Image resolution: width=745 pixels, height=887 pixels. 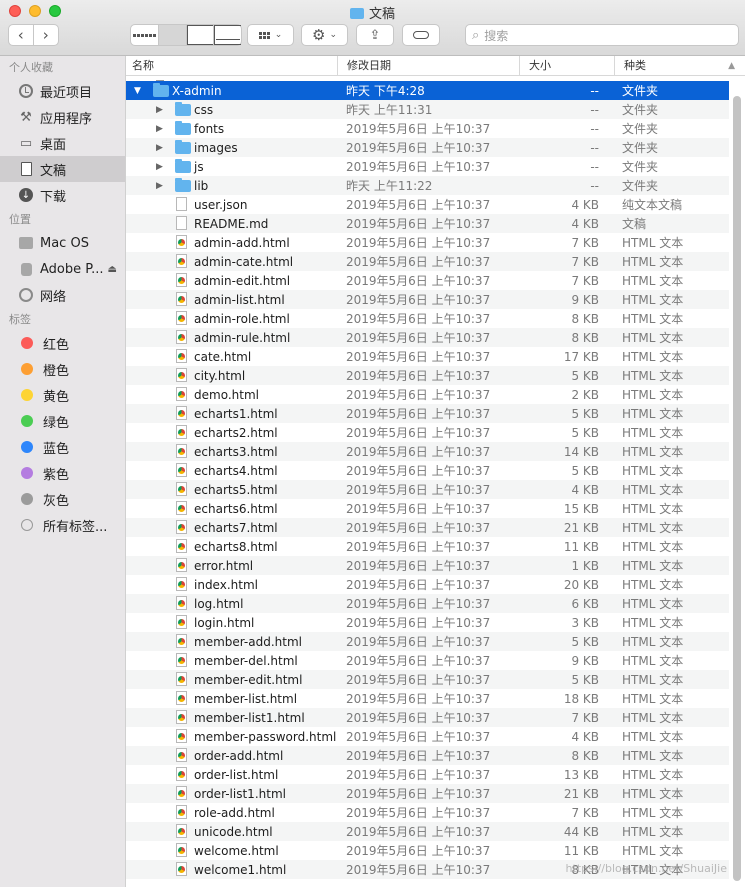 What do you see at coordinates (62, 269) in the screenshot?
I see `sidebar-item: Adobe P... ⏏` at bounding box center [62, 269].